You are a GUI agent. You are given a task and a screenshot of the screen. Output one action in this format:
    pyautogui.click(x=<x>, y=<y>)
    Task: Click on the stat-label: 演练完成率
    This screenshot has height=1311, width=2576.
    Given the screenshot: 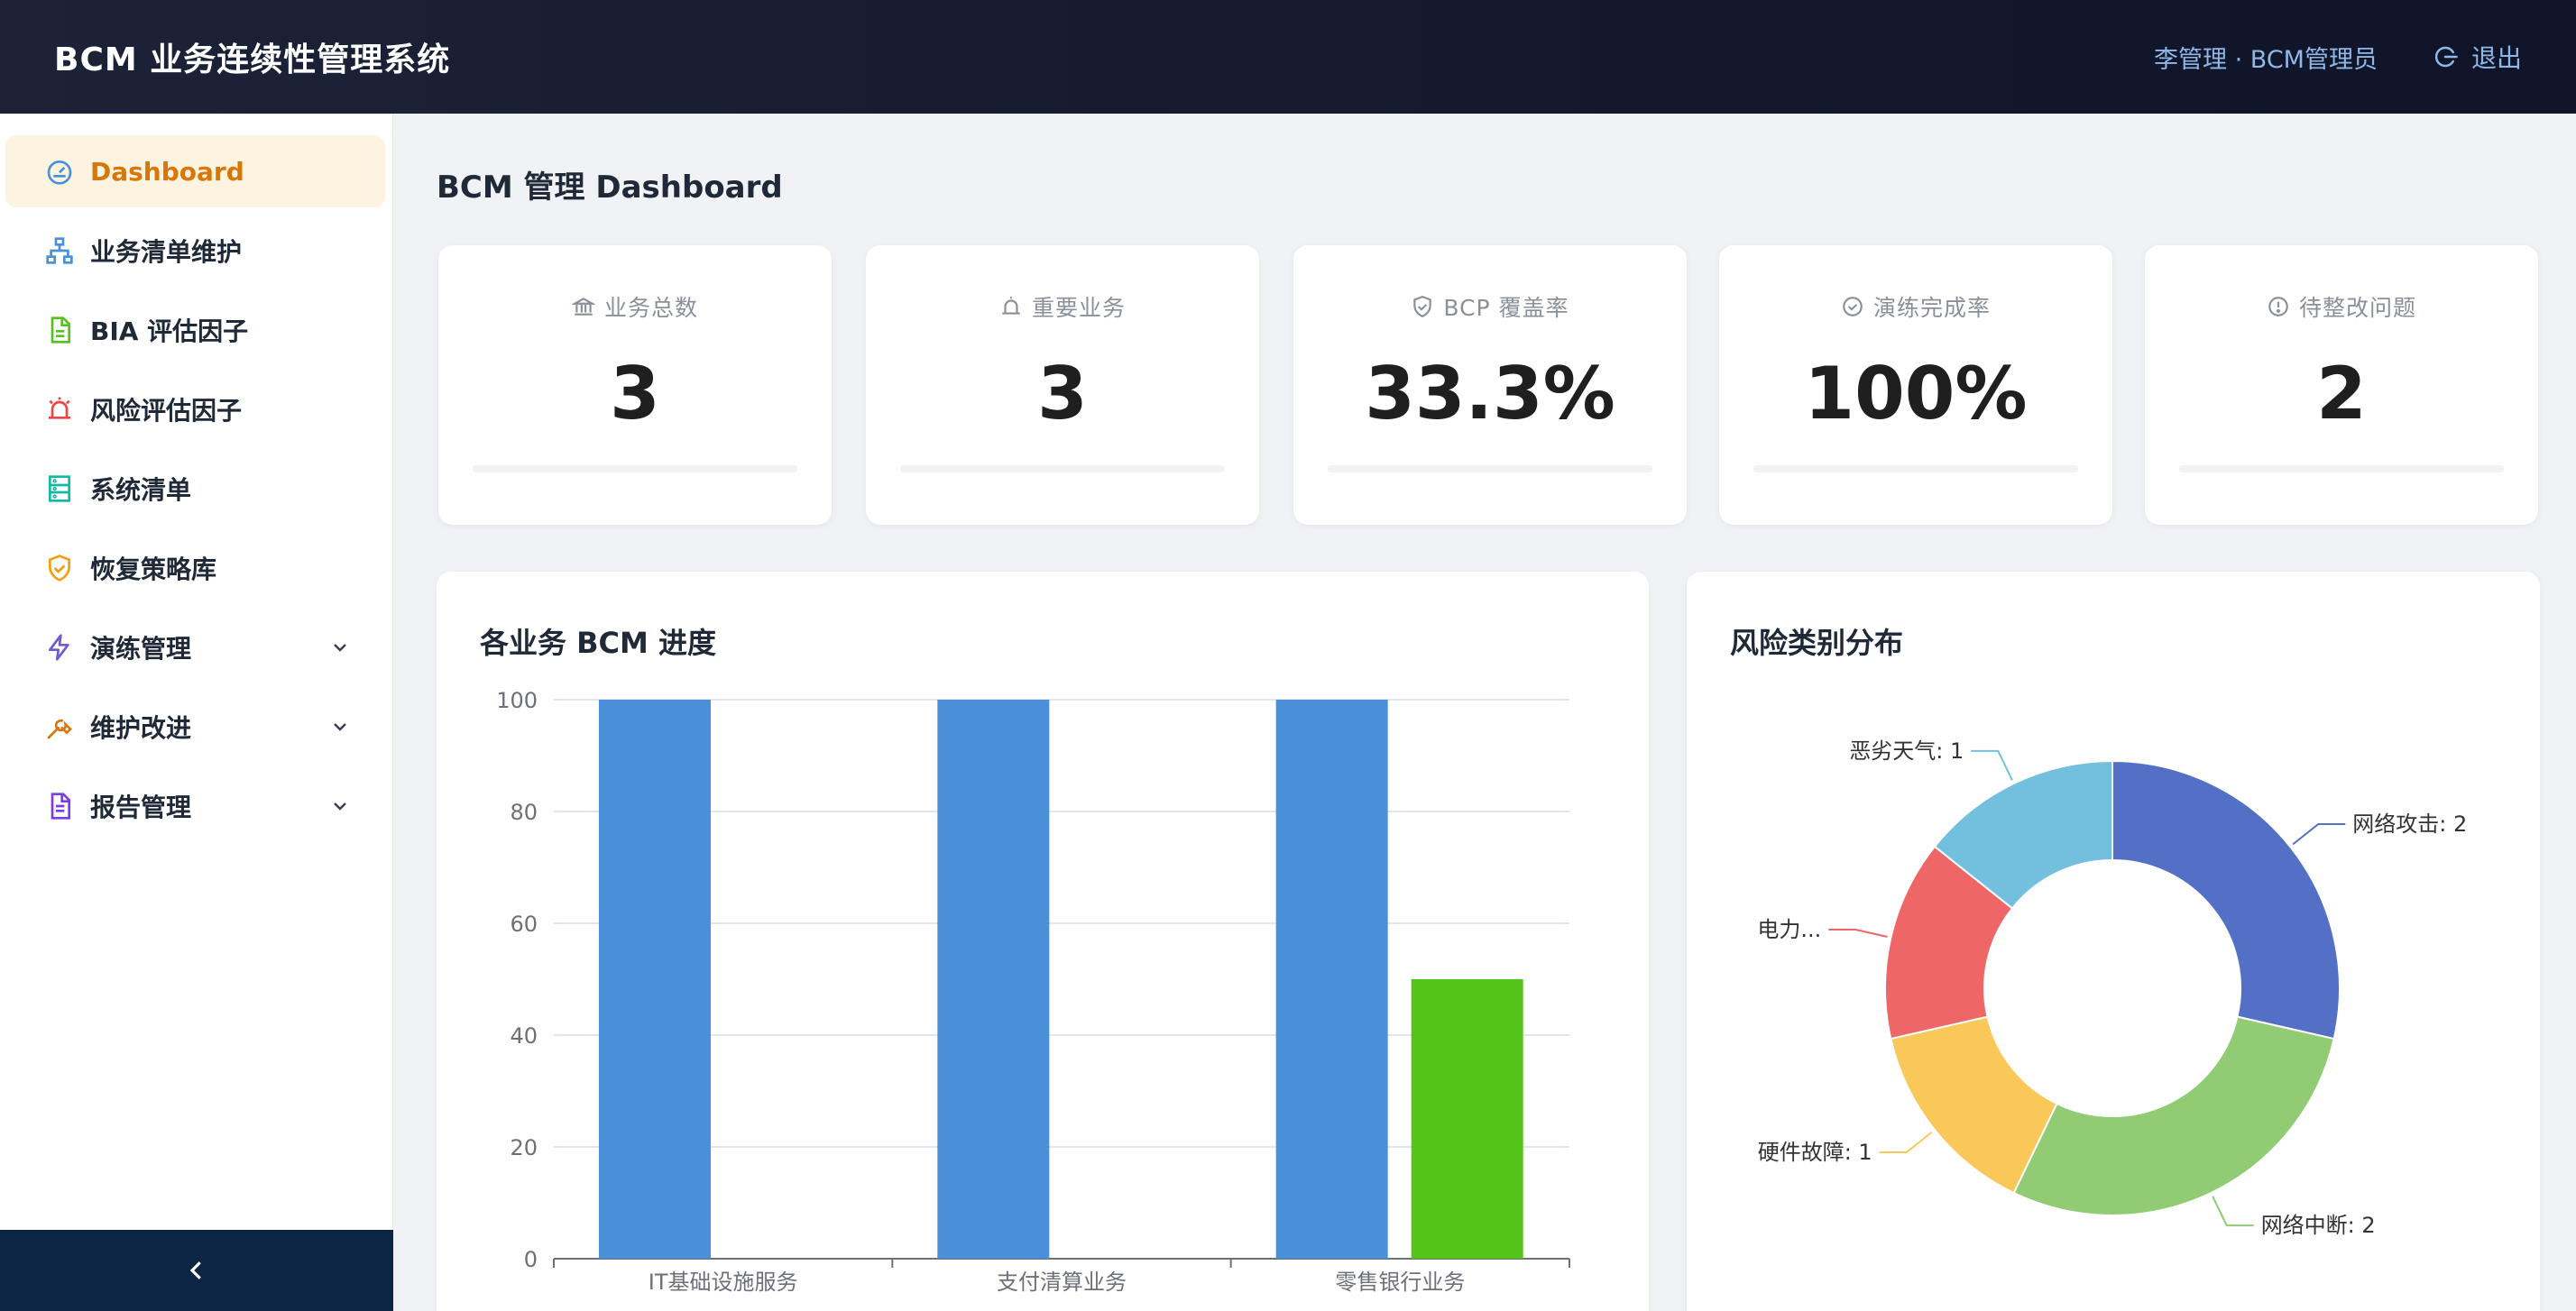 What is the action you would take?
    pyautogui.click(x=1915, y=306)
    